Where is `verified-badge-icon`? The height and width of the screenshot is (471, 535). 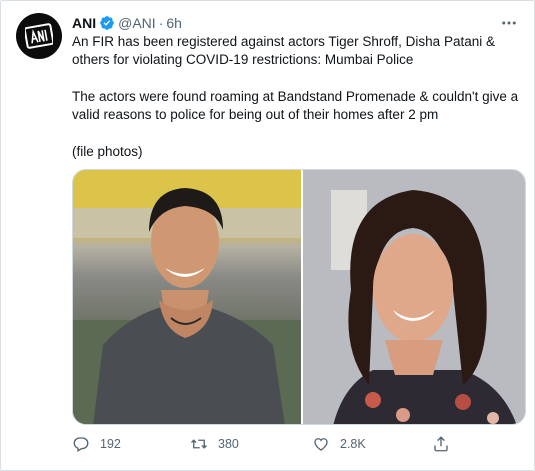
verified-badge-icon is located at coordinates (107, 23).